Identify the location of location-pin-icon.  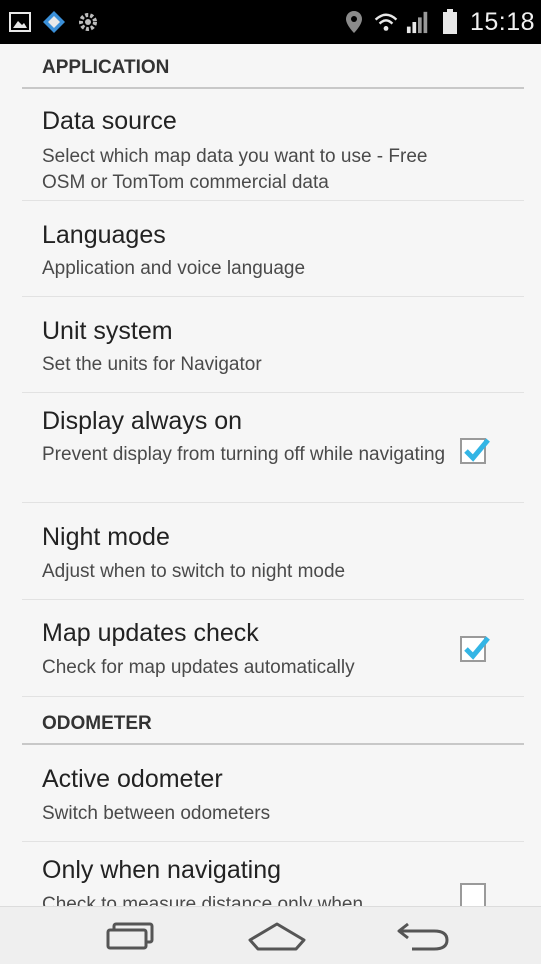
(354, 22).